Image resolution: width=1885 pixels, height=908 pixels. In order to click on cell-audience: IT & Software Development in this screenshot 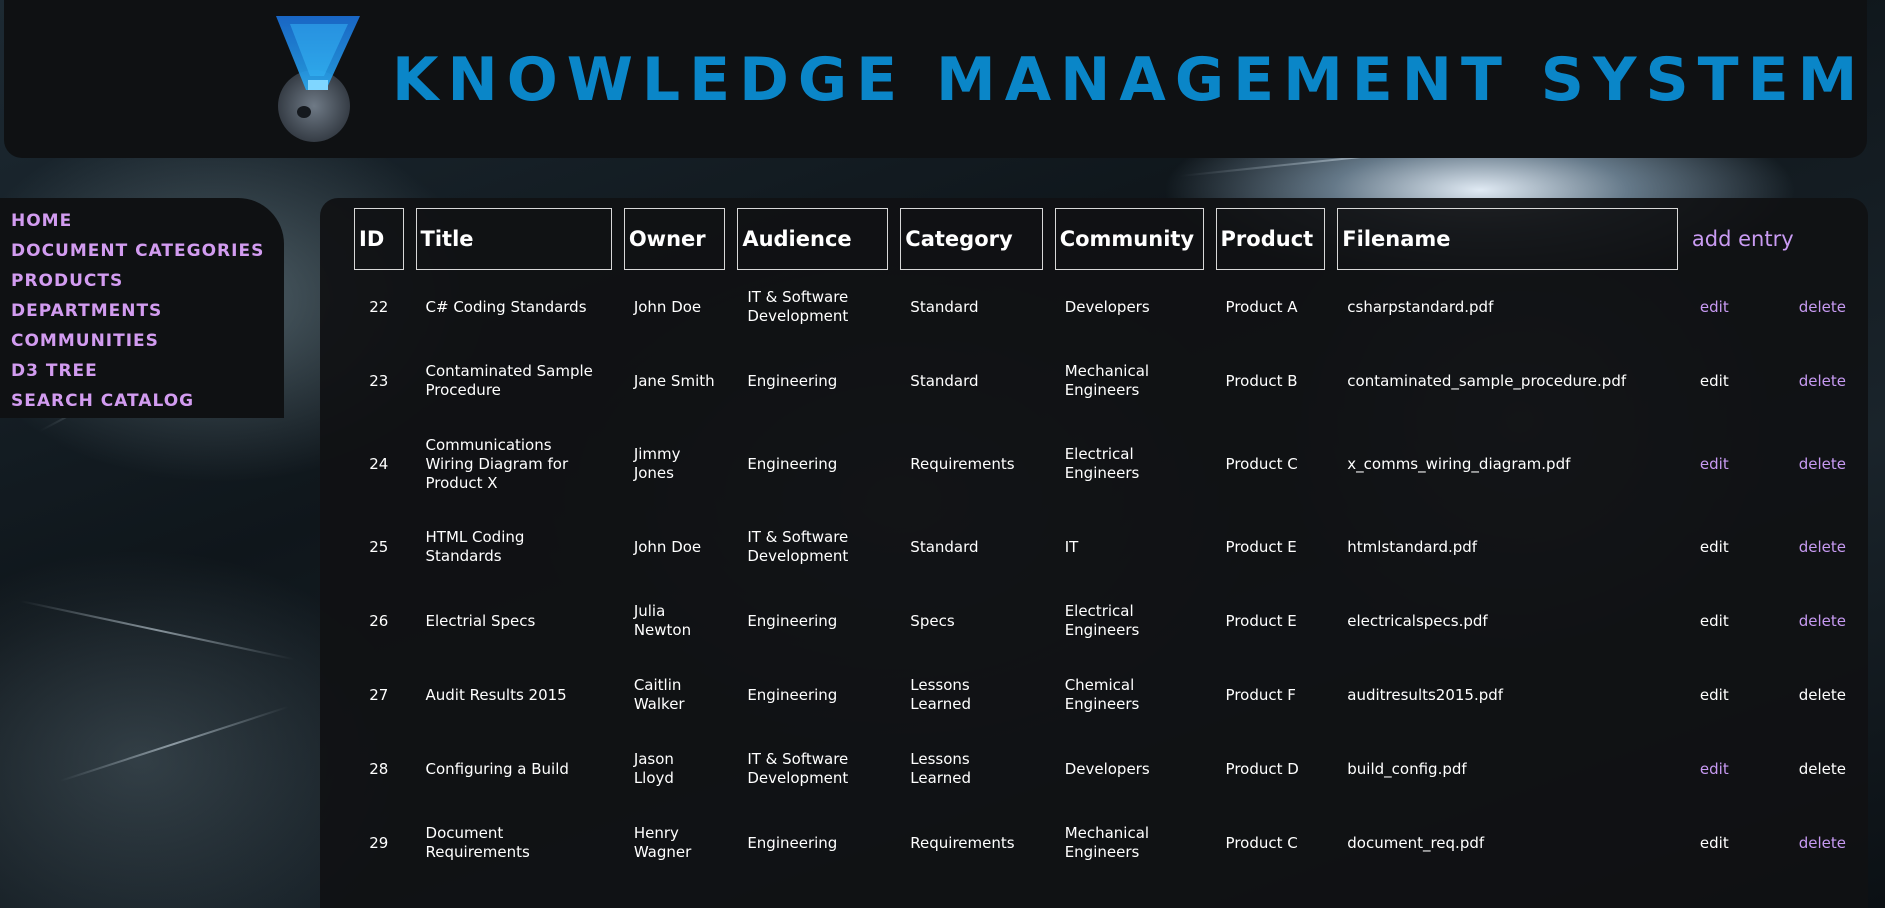, I will do `click(798, 768)`.